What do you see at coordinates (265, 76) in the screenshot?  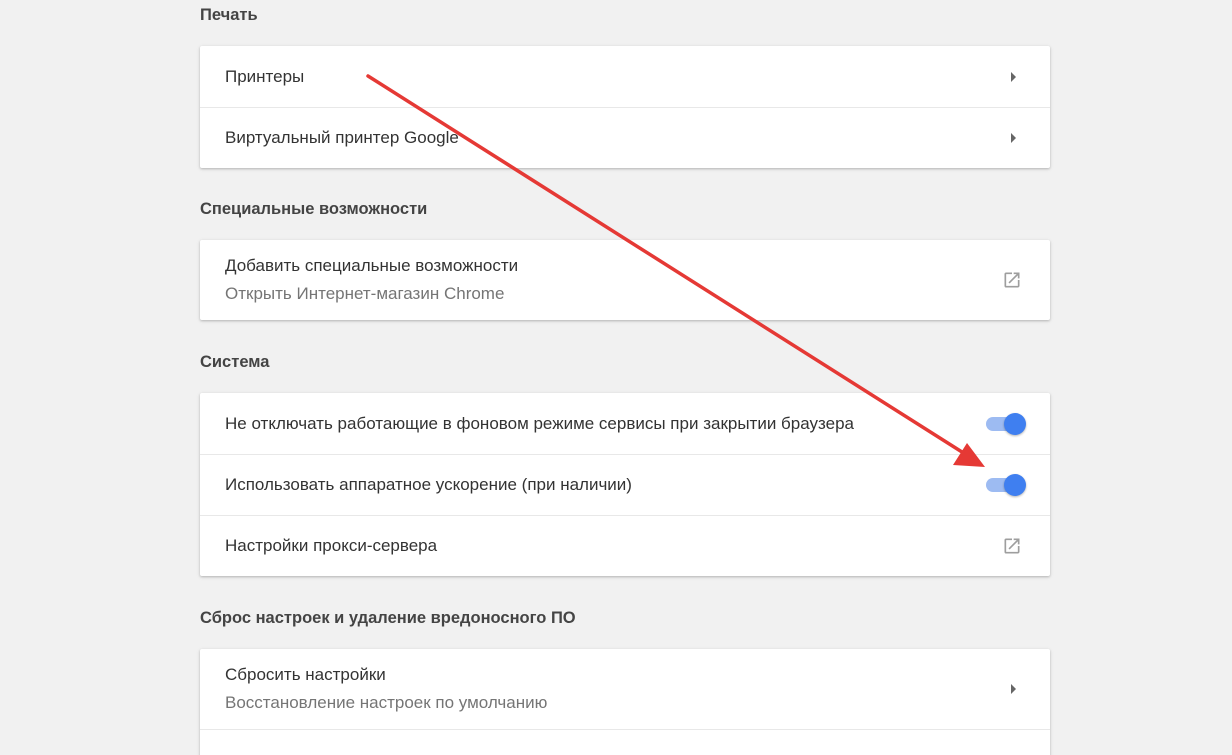 I see `row-printers-label: Принтеры` at bounding box center [265, 76].